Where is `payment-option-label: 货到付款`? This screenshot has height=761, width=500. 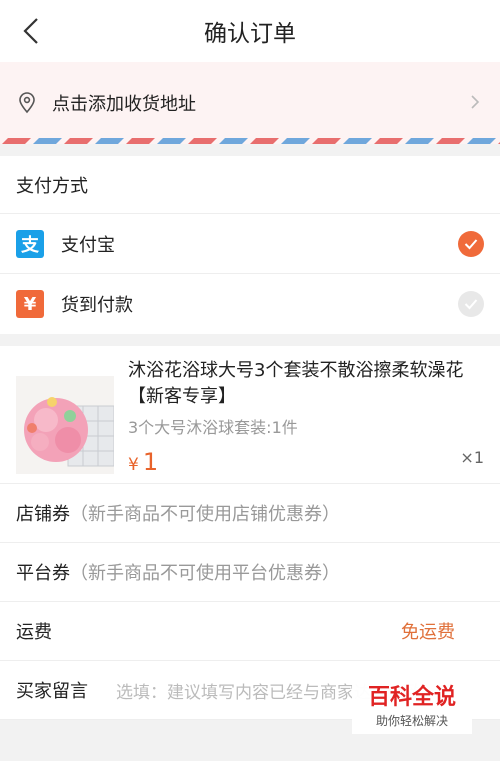 payment-option-label: 货到付款 is located at coordinates (97, 305).